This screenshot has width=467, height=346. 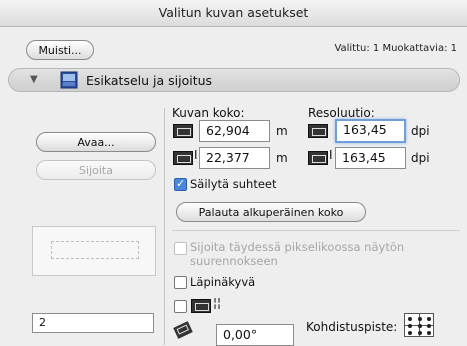 What do you see at coordinates (255, 335) in the screenshot?
I see `rotation-field: 0,00°` at bounding box center [255, 335].